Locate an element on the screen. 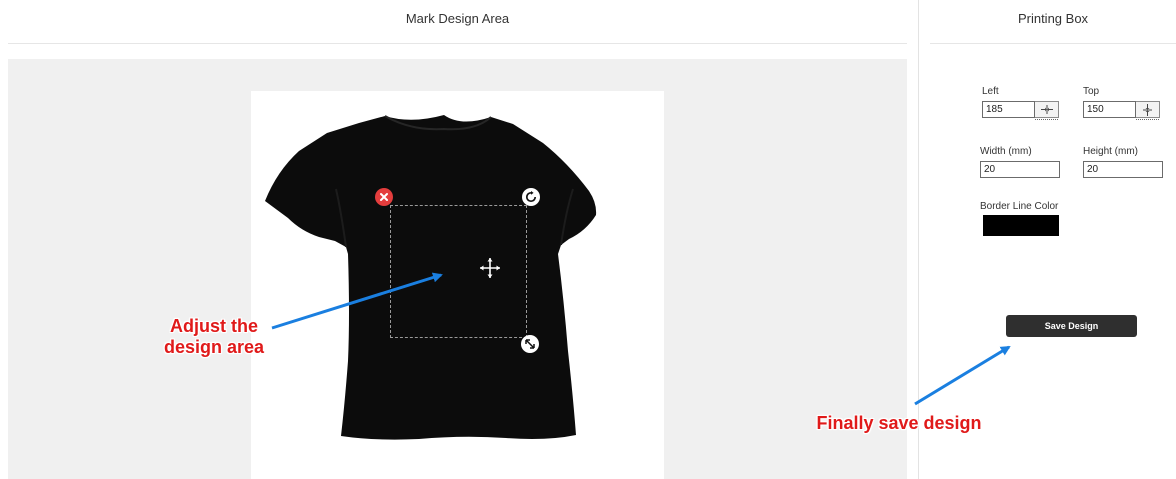 This screenshot has height=479, width=1176. arrow-to-save-button is located at coordinates (962, 375).